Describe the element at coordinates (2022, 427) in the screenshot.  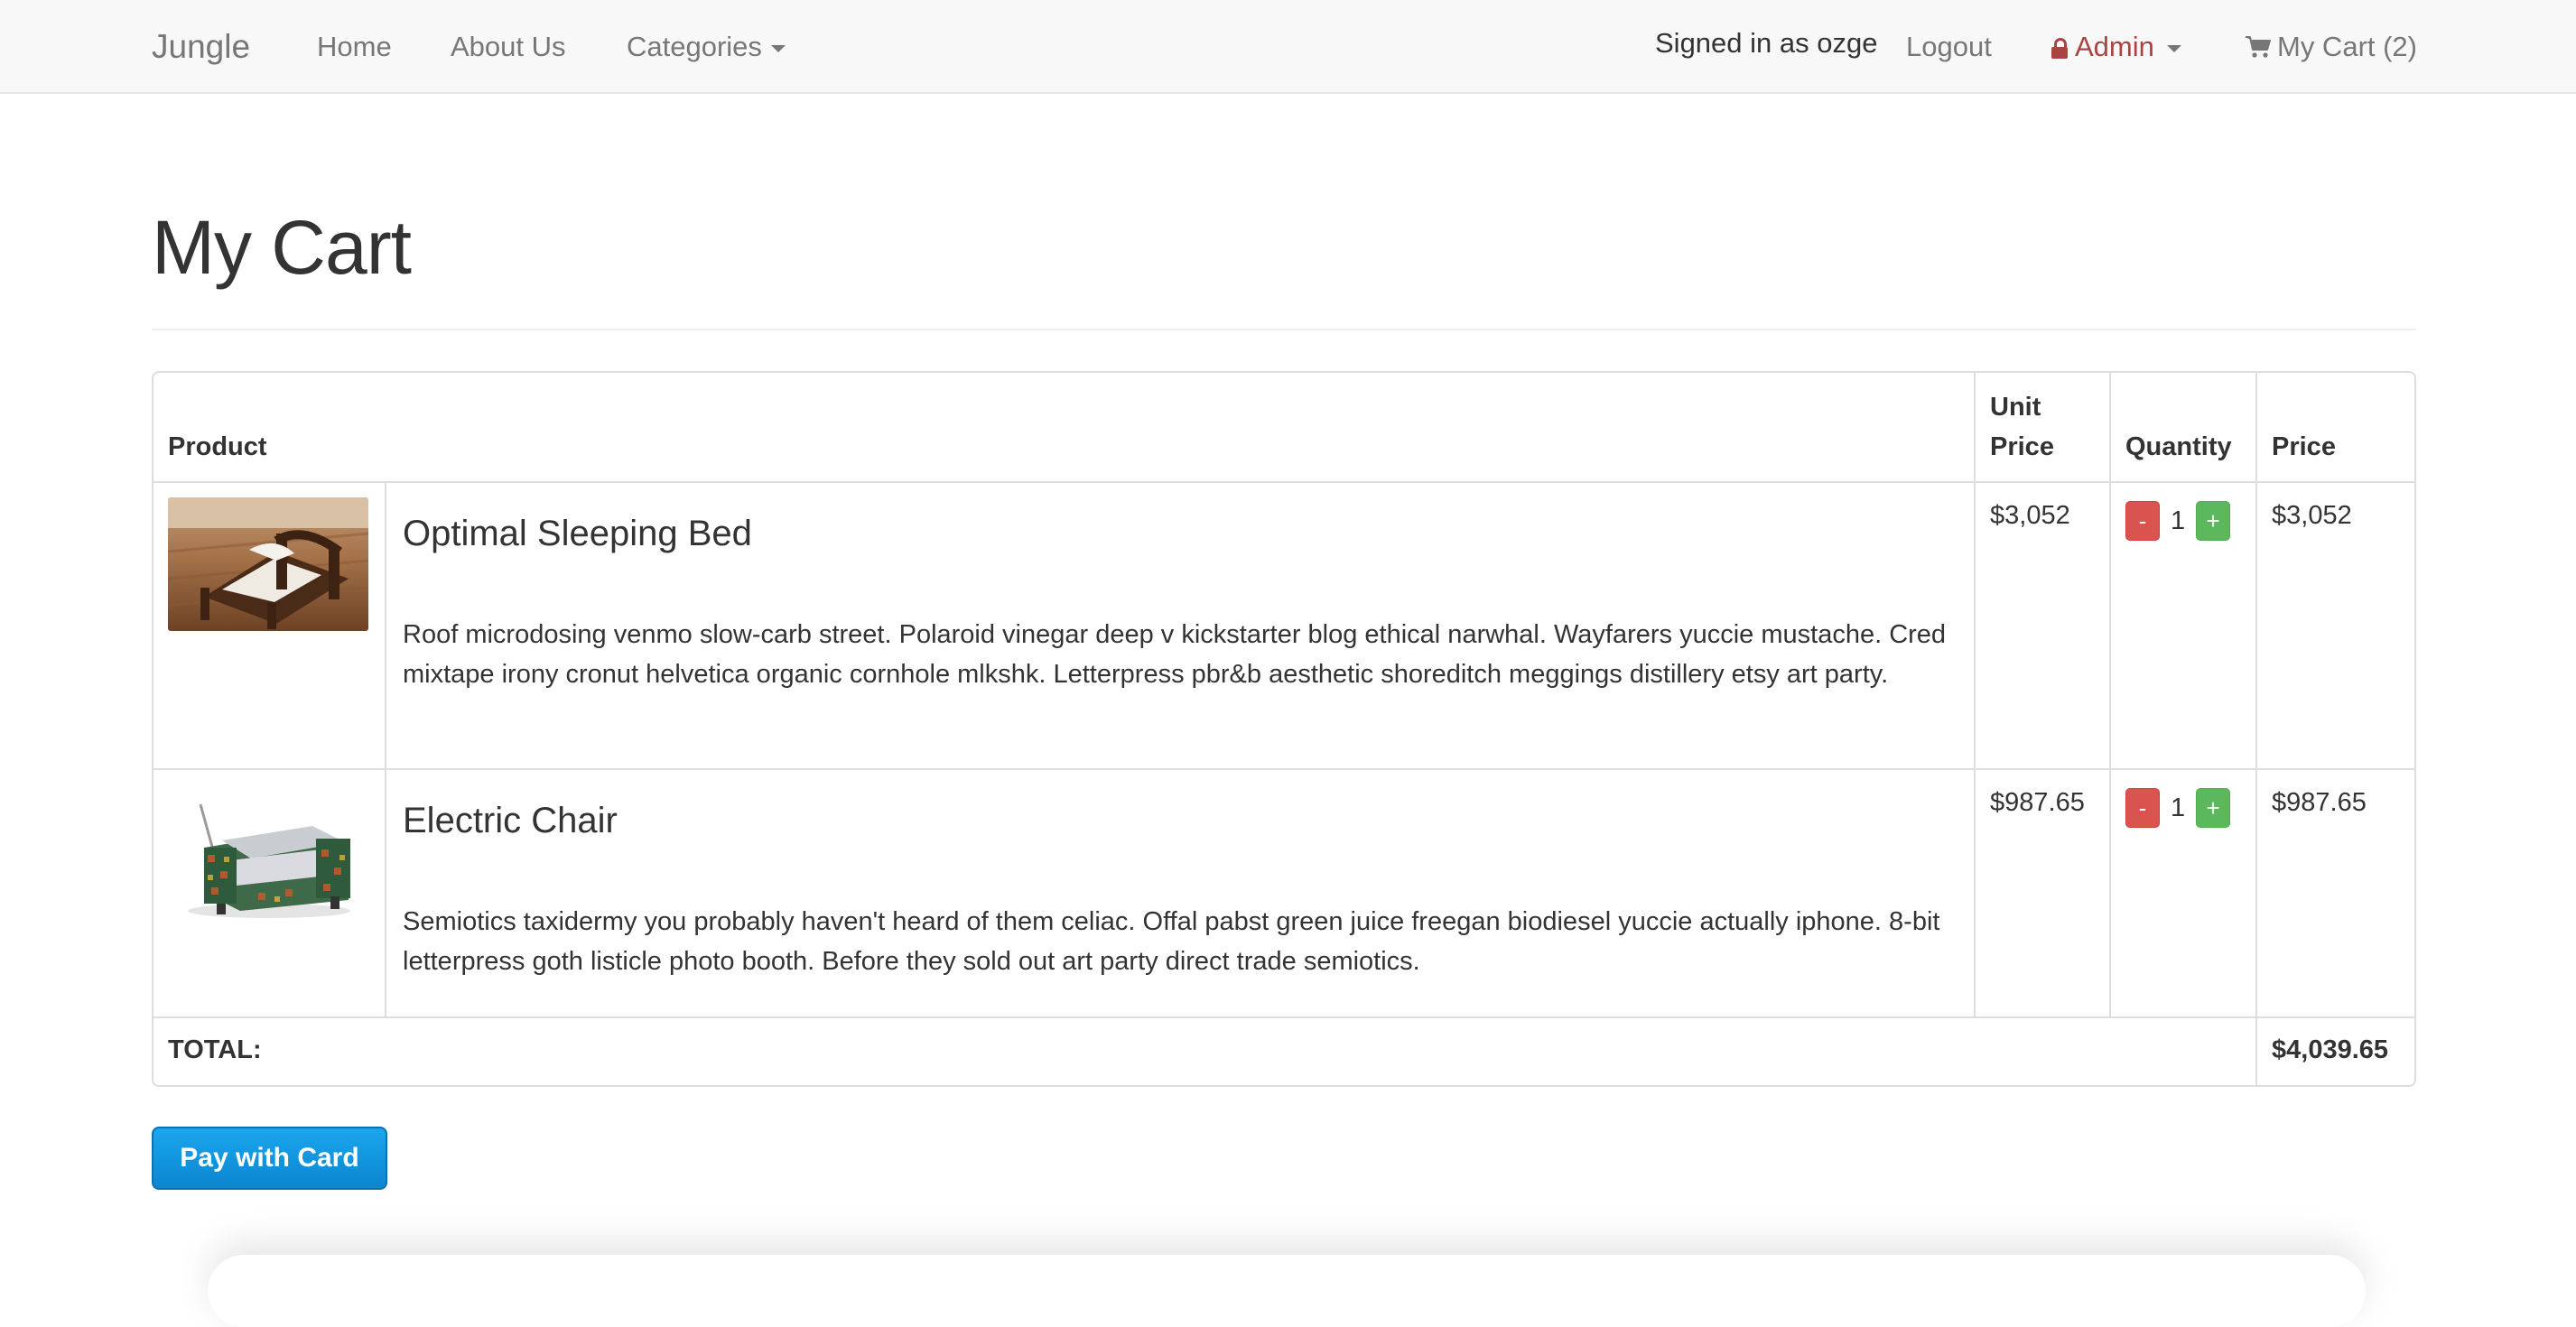
I see `header-unit-price: Unit Price` at that location.